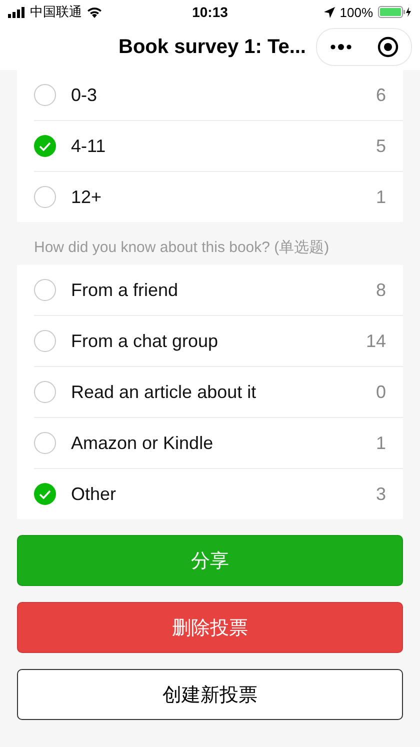 This screenshot has width=420, height=747. Describe the element at coordinates (181, 248) in the screenshot. I see `question-prompt: How did you know about this book? (单选题)` at that location.